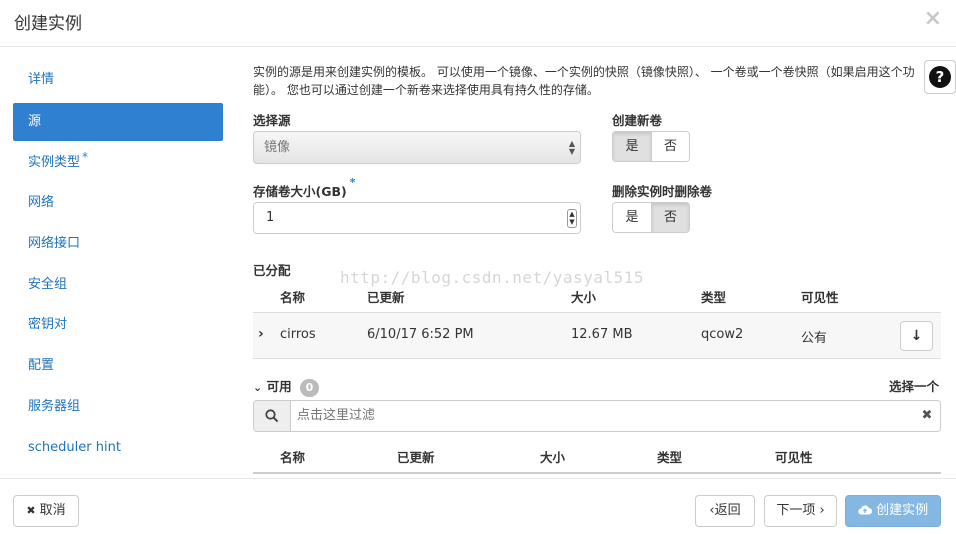  Describe the element at coordinates (597, 473) in the screenshot. I see `table-header-divider` at that location.